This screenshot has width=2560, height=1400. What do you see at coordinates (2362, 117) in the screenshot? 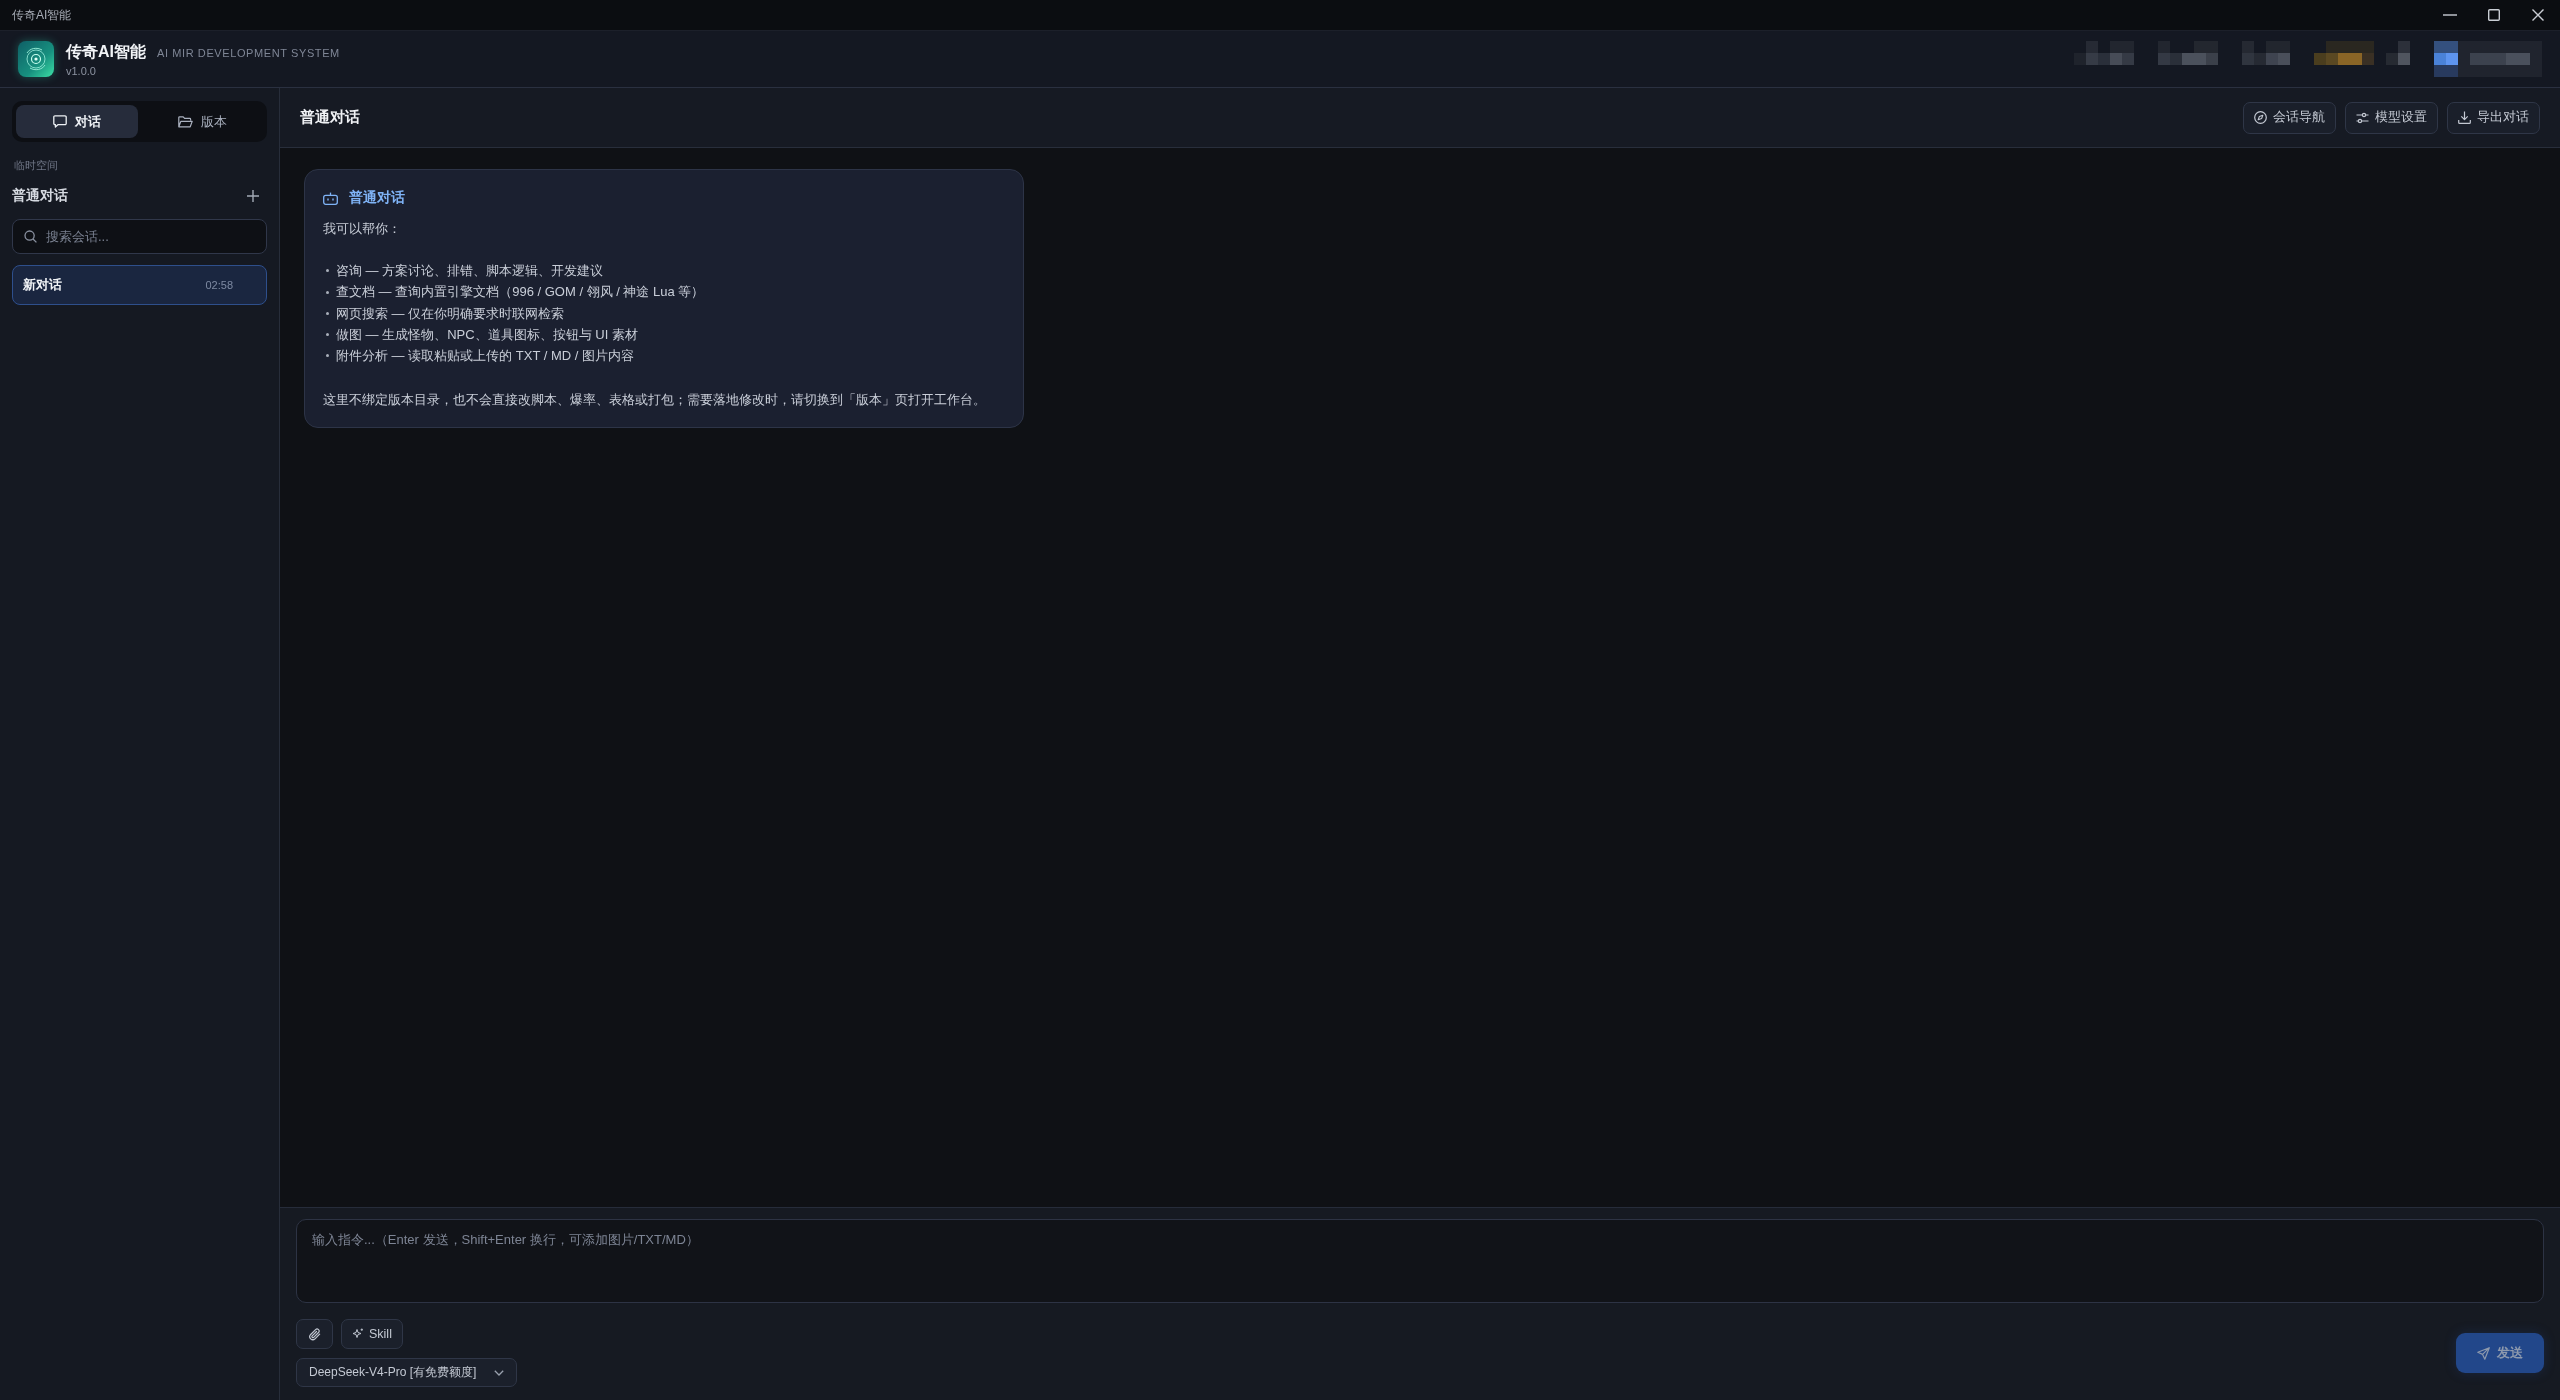
I see `sliders-icon` at bounding box center [2362, 117].